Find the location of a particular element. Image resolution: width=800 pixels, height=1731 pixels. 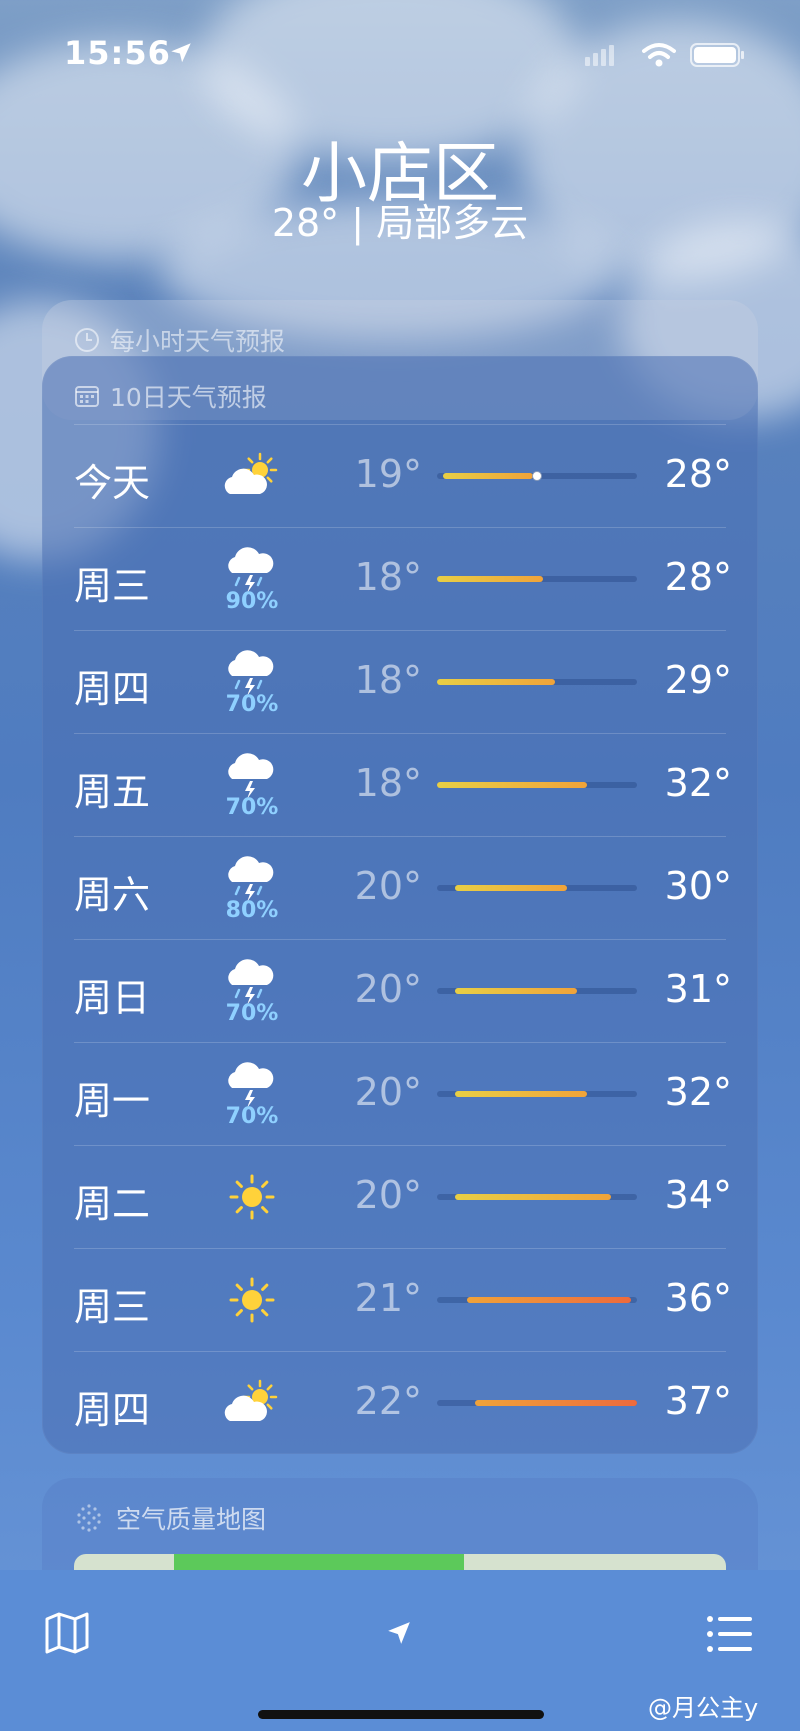

air-quality-title: 空气质量地图 is located at coordinates (191, 1519).